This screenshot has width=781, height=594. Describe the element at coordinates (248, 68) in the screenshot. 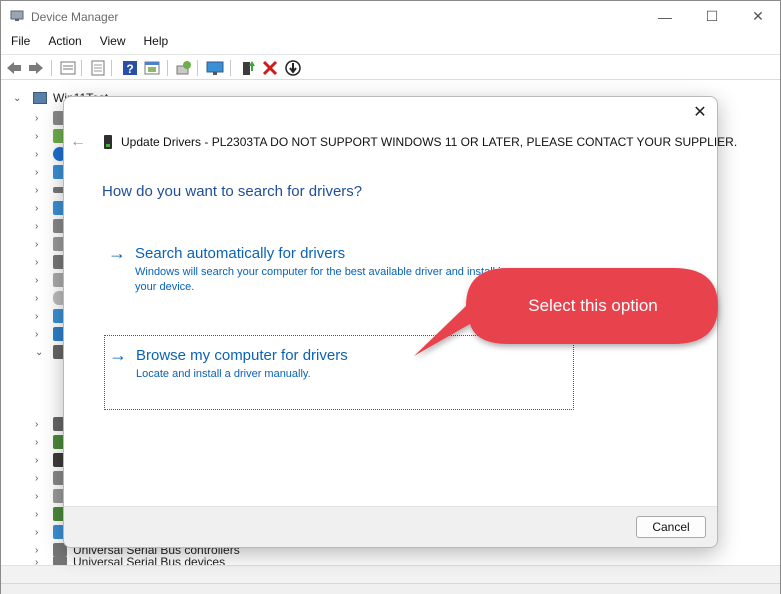

I see `update-driver-icon` at that location.